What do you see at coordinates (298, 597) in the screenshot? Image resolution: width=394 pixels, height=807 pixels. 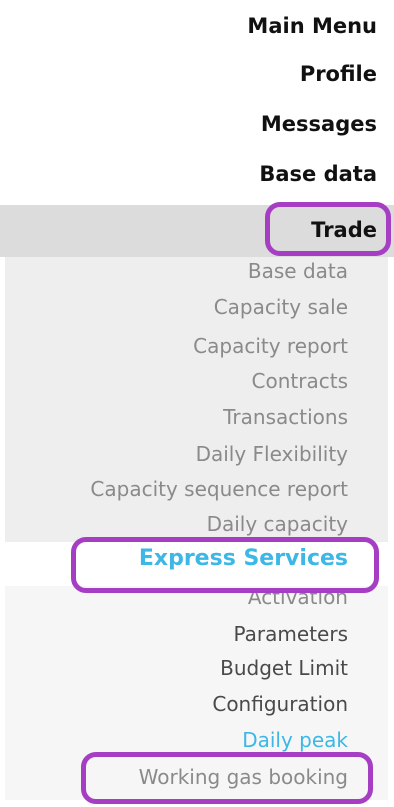 I see `submenu-item-activation: Activation` at bounding box center [298, 597].